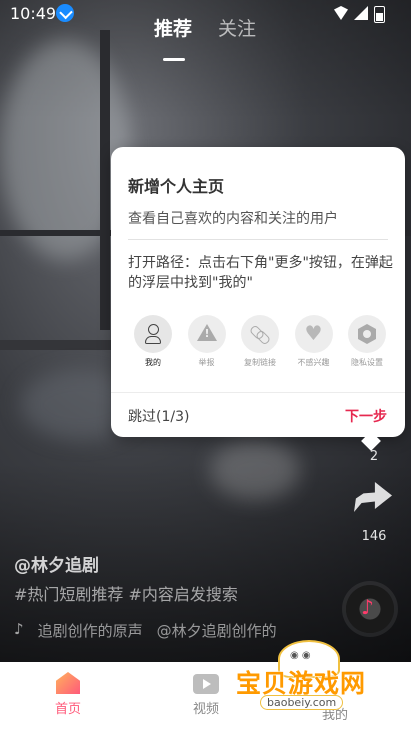 The height and width of the screenshot is (731, 411). I want to click on action-report: 举报, so click(207, 341).